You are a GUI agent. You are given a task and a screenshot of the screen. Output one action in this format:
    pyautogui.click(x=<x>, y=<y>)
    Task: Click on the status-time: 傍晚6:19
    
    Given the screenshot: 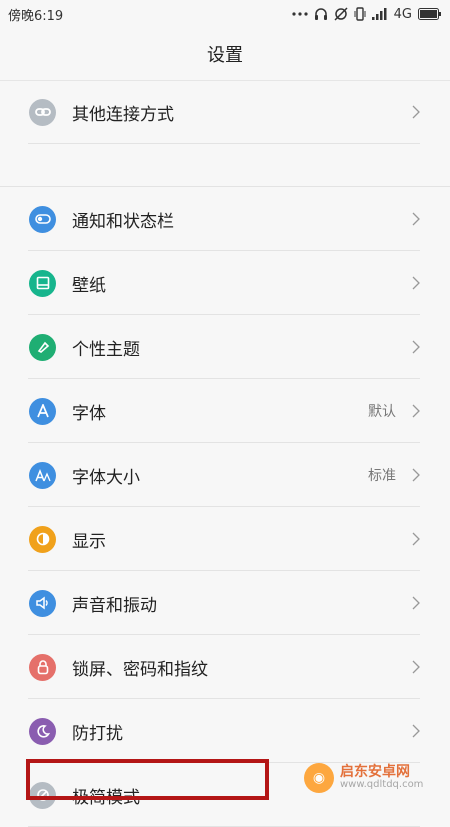 What is the action you would take?
    pyautogui.click(x=36, y=16)
    